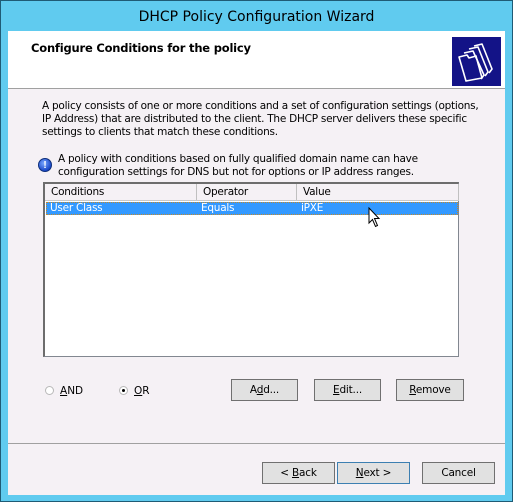 This screenshot has height=502, width=513. I want to click on cell-operator: Equals, so click(218, 208).